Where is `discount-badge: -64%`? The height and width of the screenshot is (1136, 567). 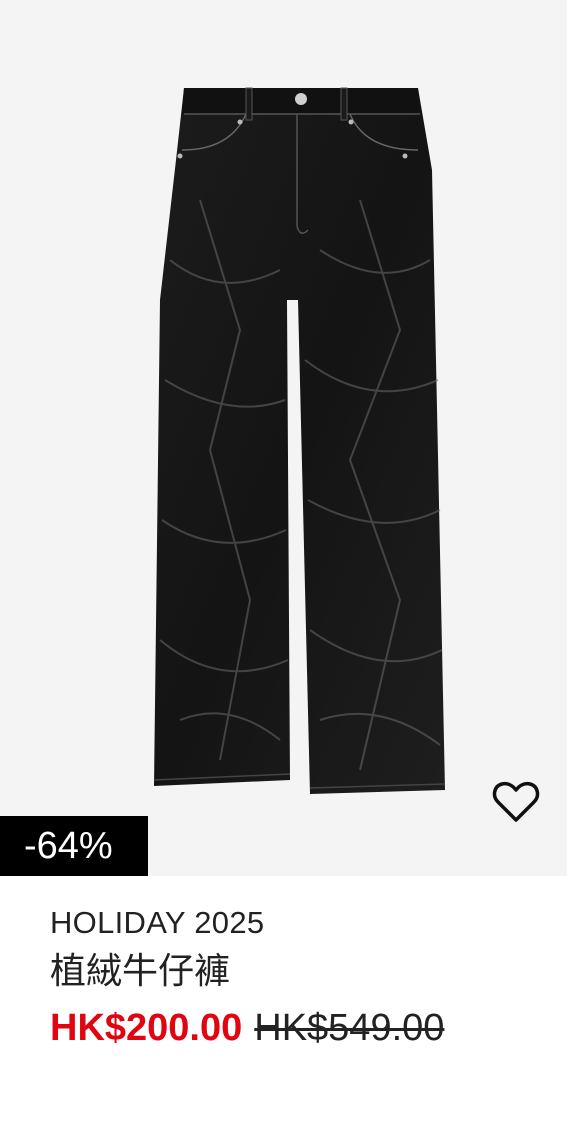
discount-badge: -64% is located at coordinates (74, 846).